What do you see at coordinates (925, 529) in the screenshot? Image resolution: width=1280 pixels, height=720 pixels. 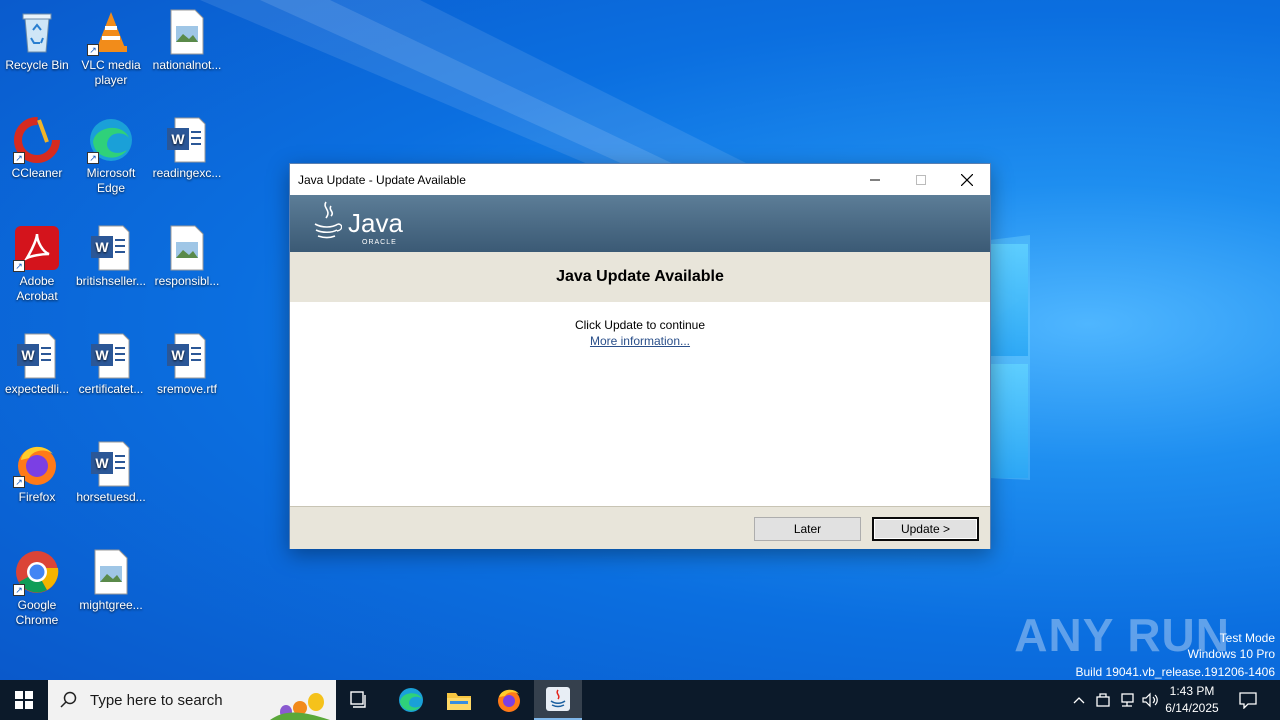 I see `update-button: Update >` at bounding box center [925, 529].